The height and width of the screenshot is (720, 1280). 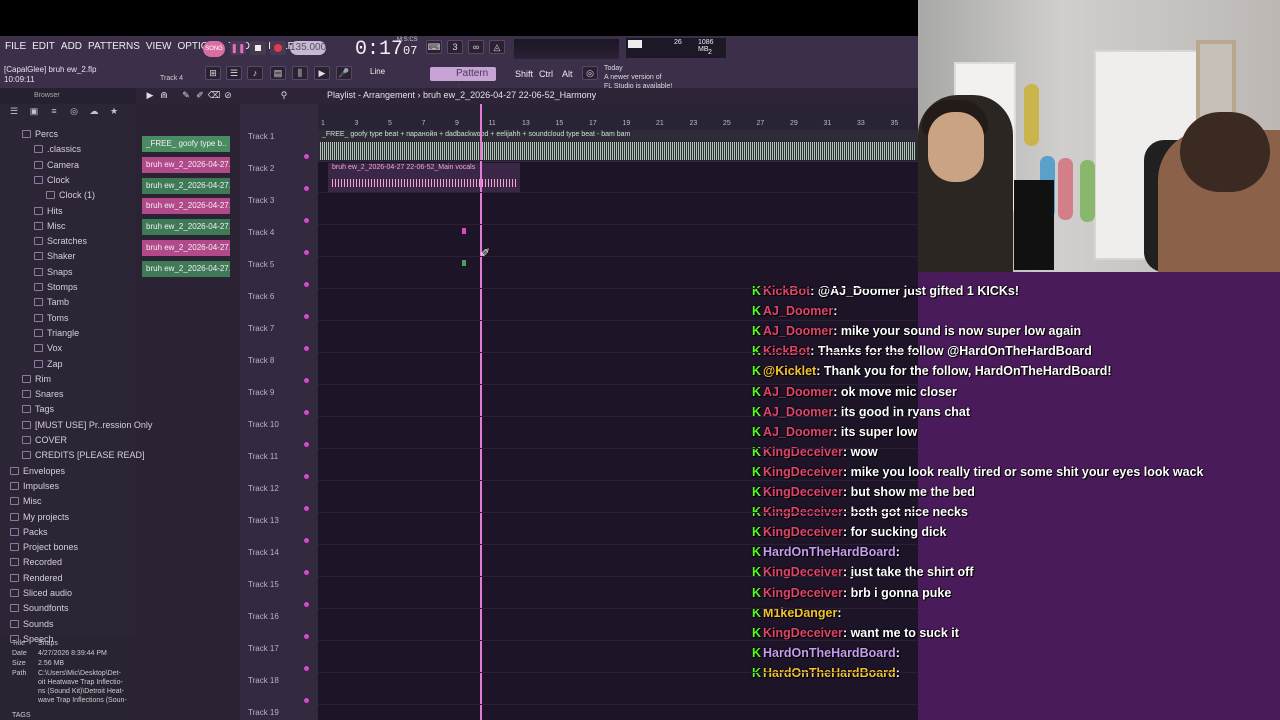 I want to click on menu-add: ADD, so click(x=71, y=46).